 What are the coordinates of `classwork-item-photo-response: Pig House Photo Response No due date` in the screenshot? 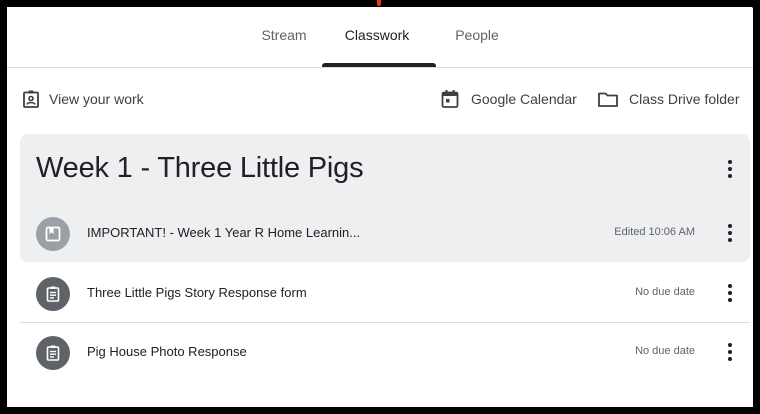 It's located at (385, 352).